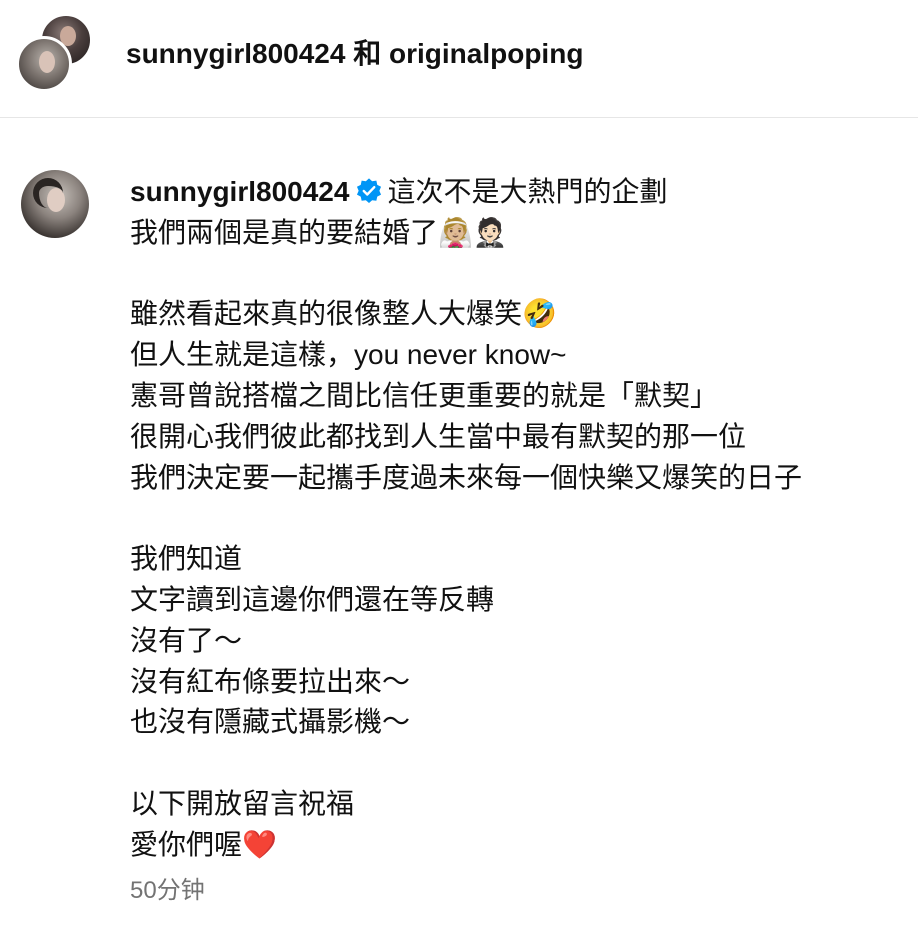 The height and width of the screenshot is (940, 918). Describe the element at coordinates (424, 395) in the screenshot. I see `caption-line: 憲哥曾說搭檔之間比信任更重要的就是「默契」` at that location.